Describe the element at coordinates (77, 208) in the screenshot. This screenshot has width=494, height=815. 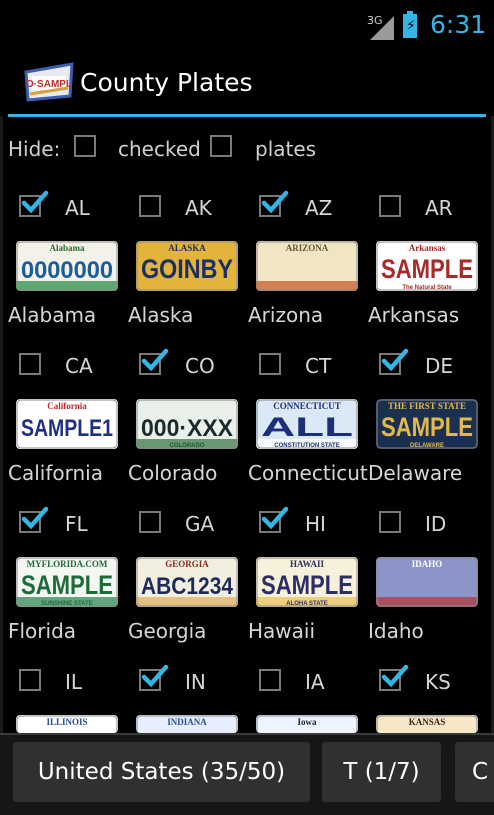
I see `state-abbr: AL` at that location.